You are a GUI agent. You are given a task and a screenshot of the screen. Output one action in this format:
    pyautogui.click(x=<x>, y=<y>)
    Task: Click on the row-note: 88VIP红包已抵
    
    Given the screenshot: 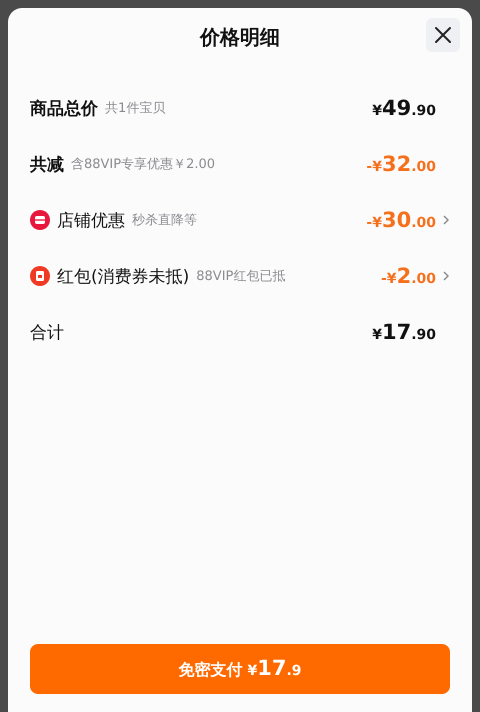 What is the action you would take?
    pyautogui.click(x=241, y=276)
    